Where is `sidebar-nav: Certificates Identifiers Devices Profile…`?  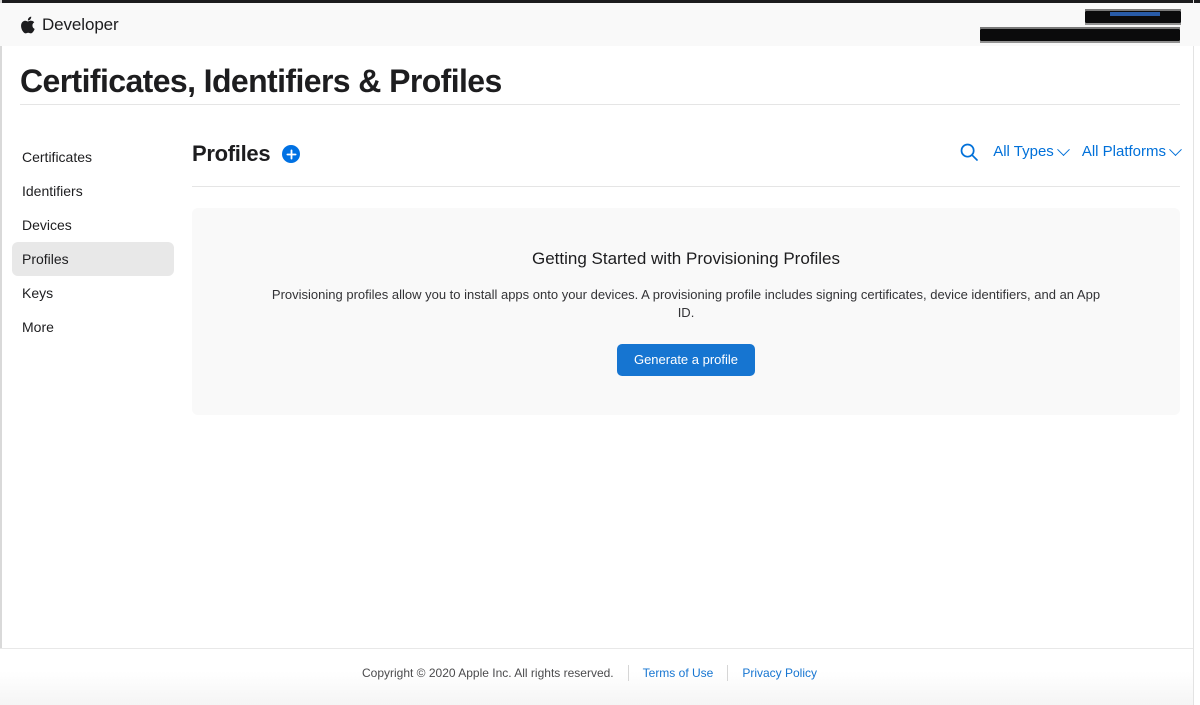 sidebar-nav: Certificates Identifiers Devices Profile… is located at coordinates (96, 242).